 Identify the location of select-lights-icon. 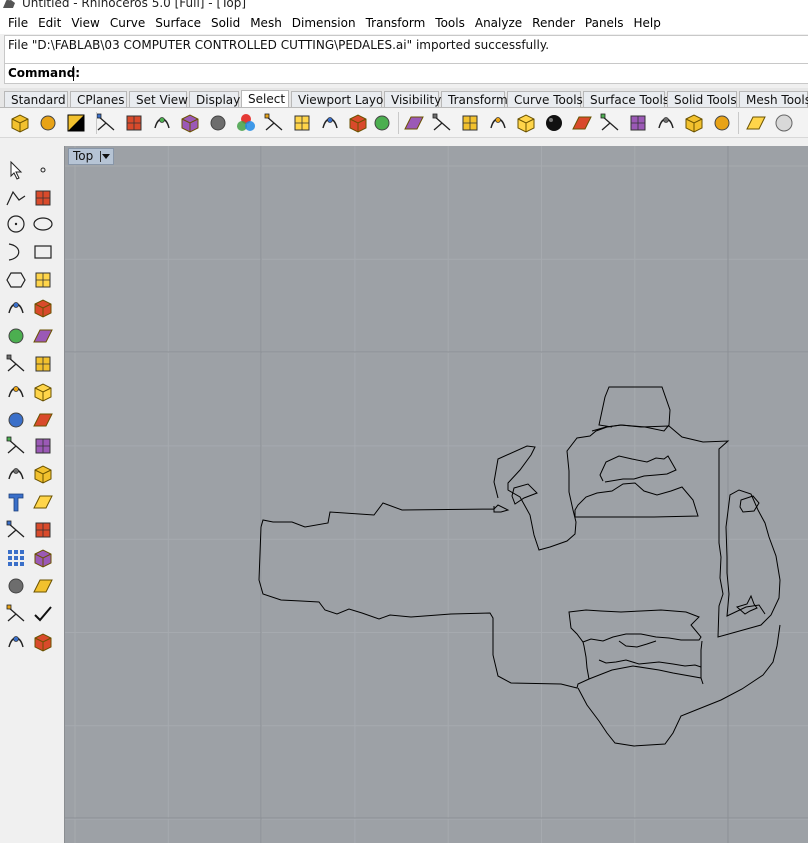
(498, 123).